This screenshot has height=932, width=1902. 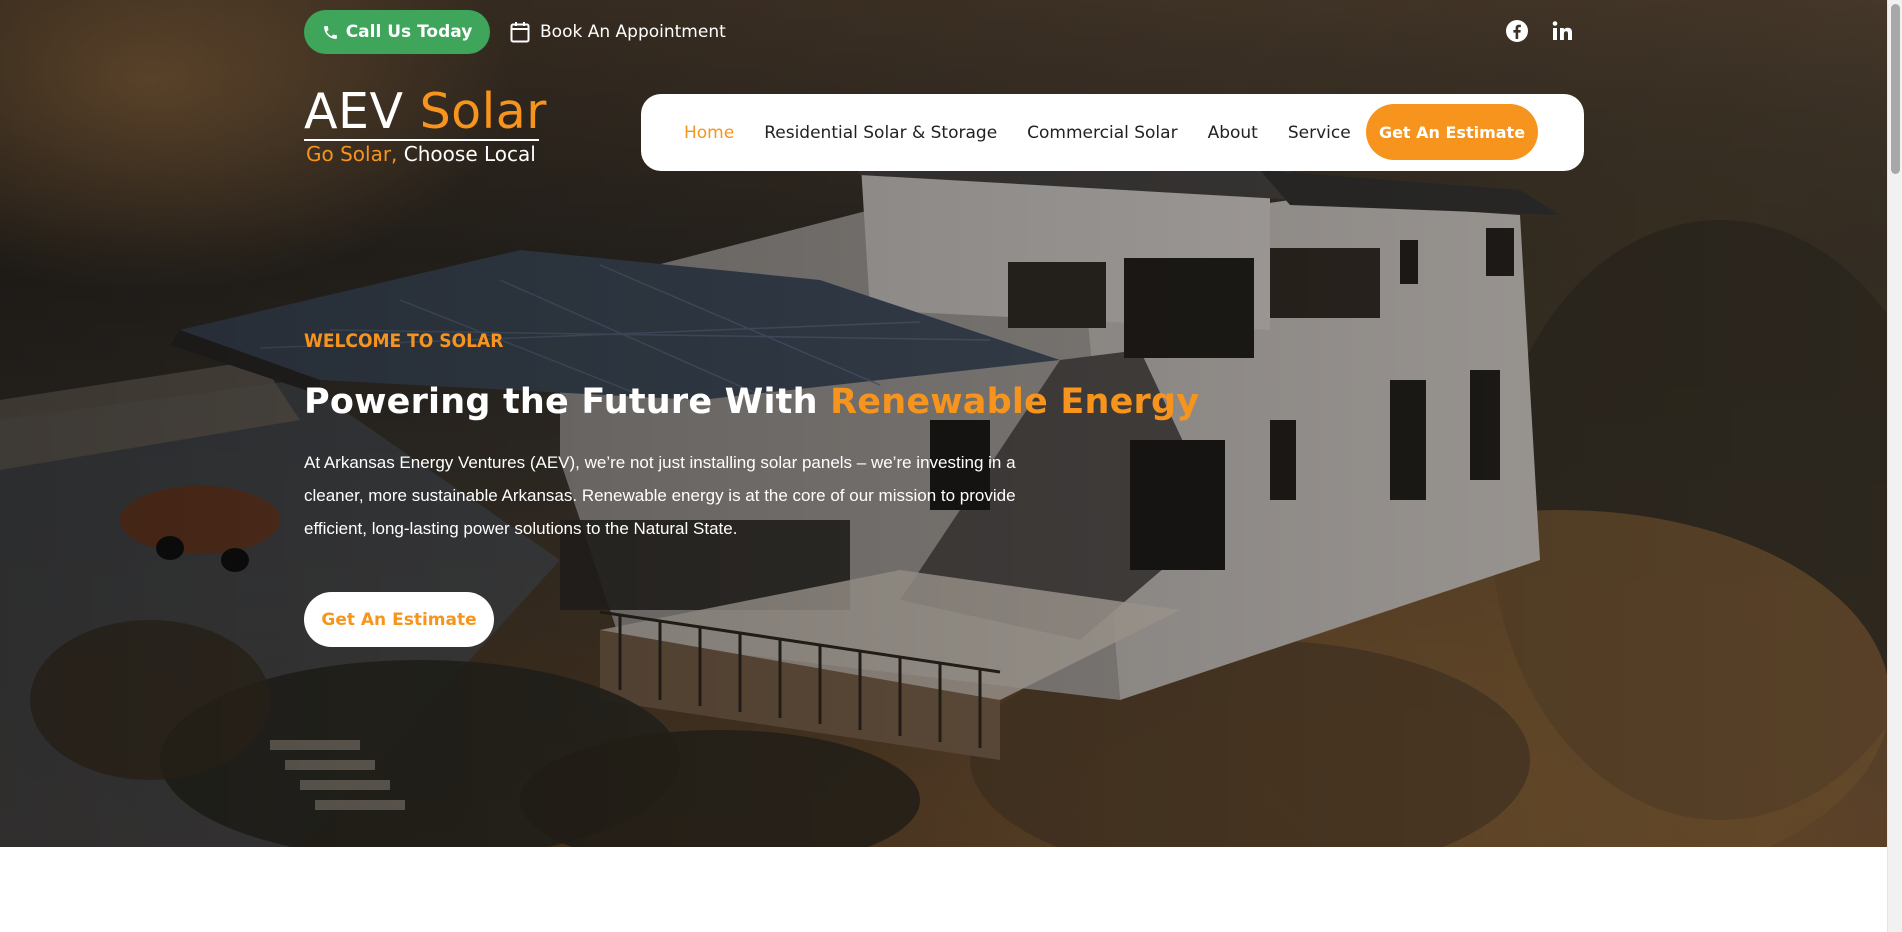 I want to click on logo-divider, so click(x=421, y=140).